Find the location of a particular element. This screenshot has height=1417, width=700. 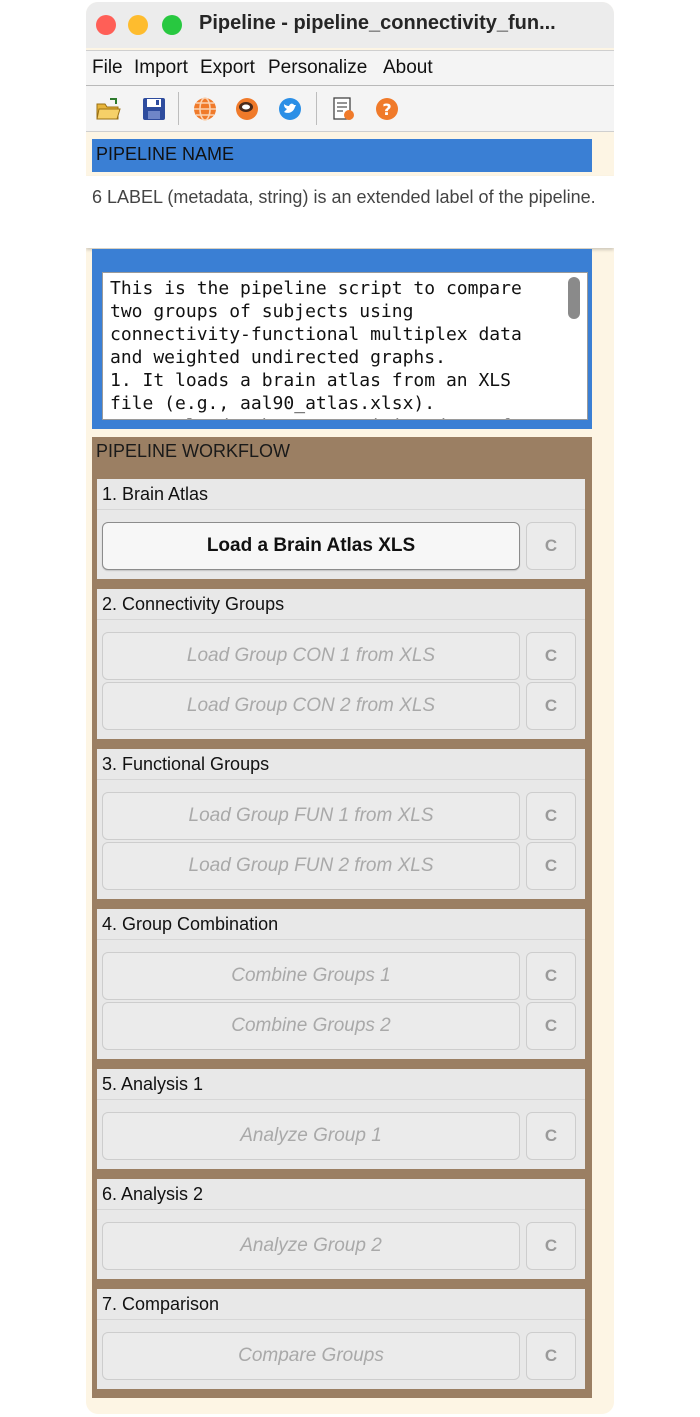

compare-groups-button: Compare Groups is located at coordinates (311, 1356).